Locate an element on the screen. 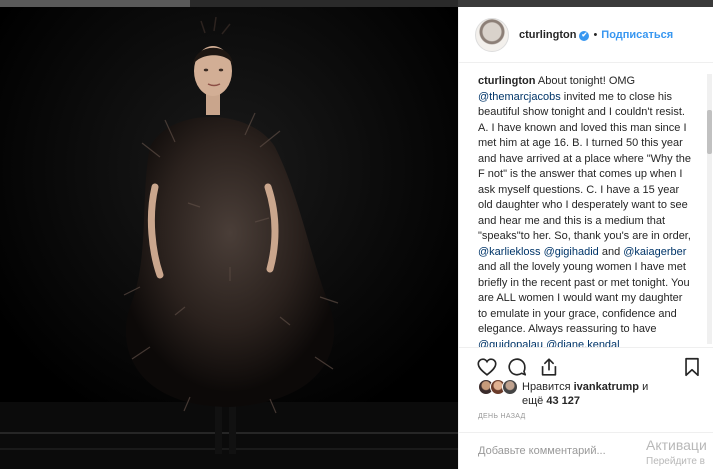  verified-badge-icon: ✔ is located at coordinates (584, 35).